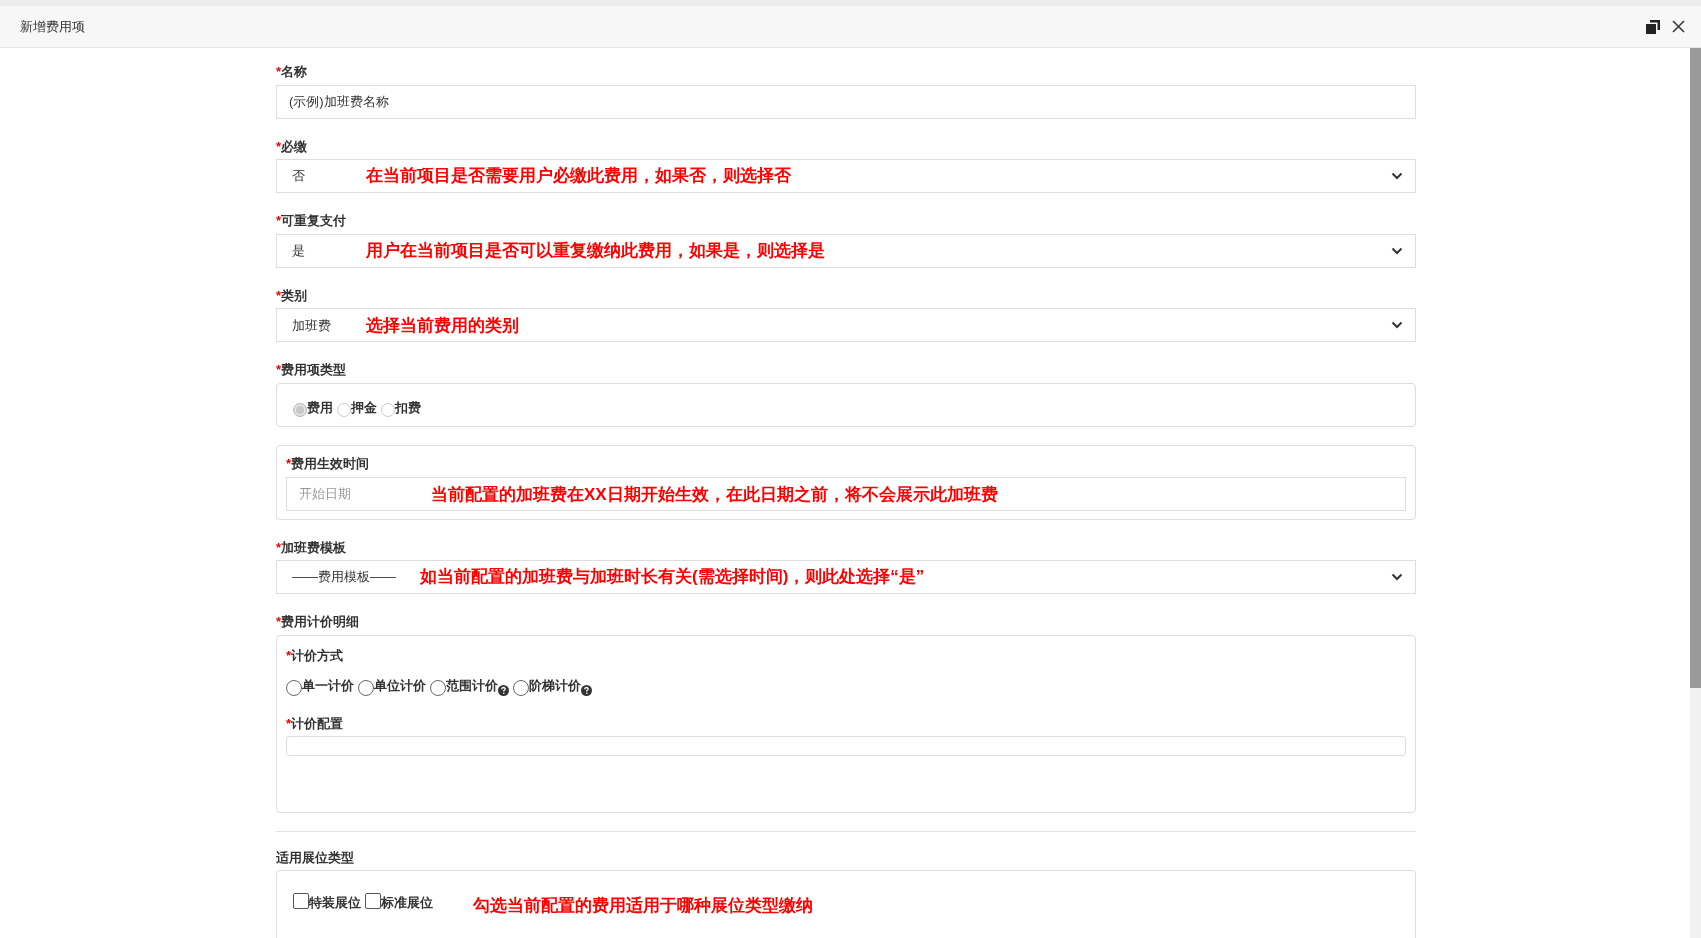  Describe the element at coordinates (315, 723) in the screenshot. I see `field-label: *计价配置` at that location.